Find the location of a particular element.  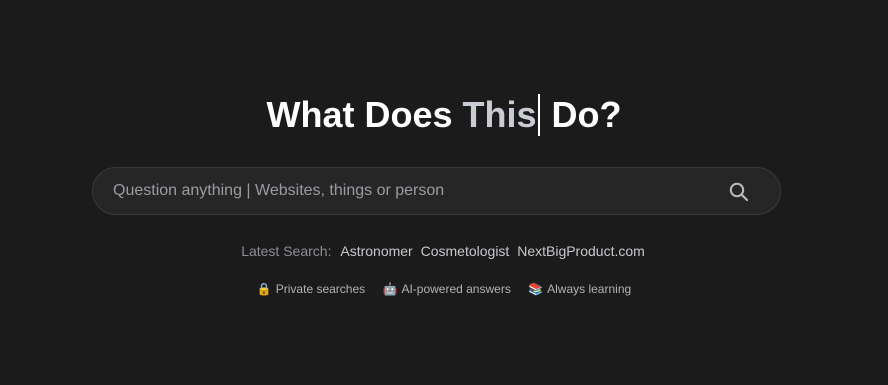

latest-search-link: NextBigProduct.com is located at coordinates (581, 251).